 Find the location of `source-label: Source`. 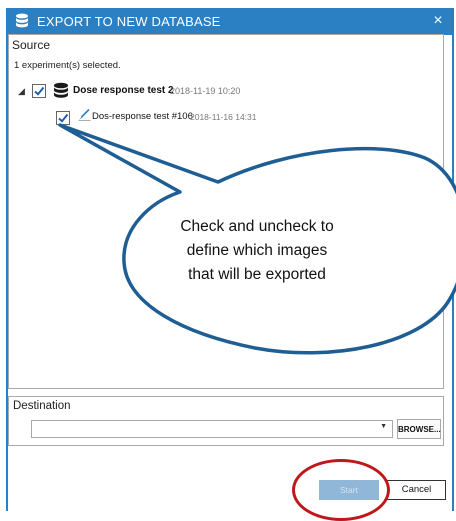

source-label: Source is located at coordinates (31, 45).